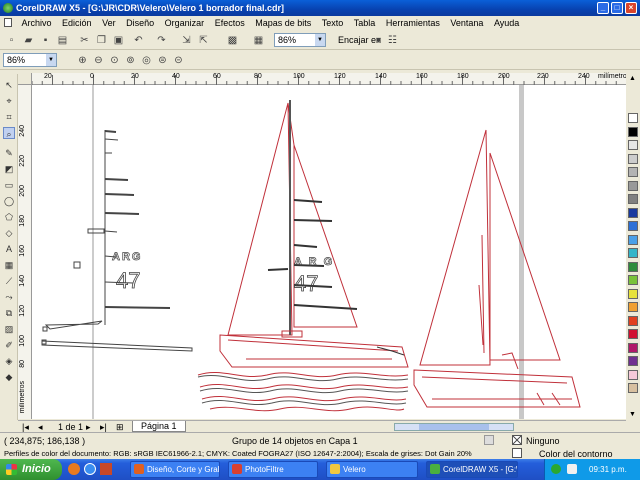  What do you see at coordinates (576, 454) in the screenshot?
I see `outline-value: Color del contorno` at bounding box center [576, 454].